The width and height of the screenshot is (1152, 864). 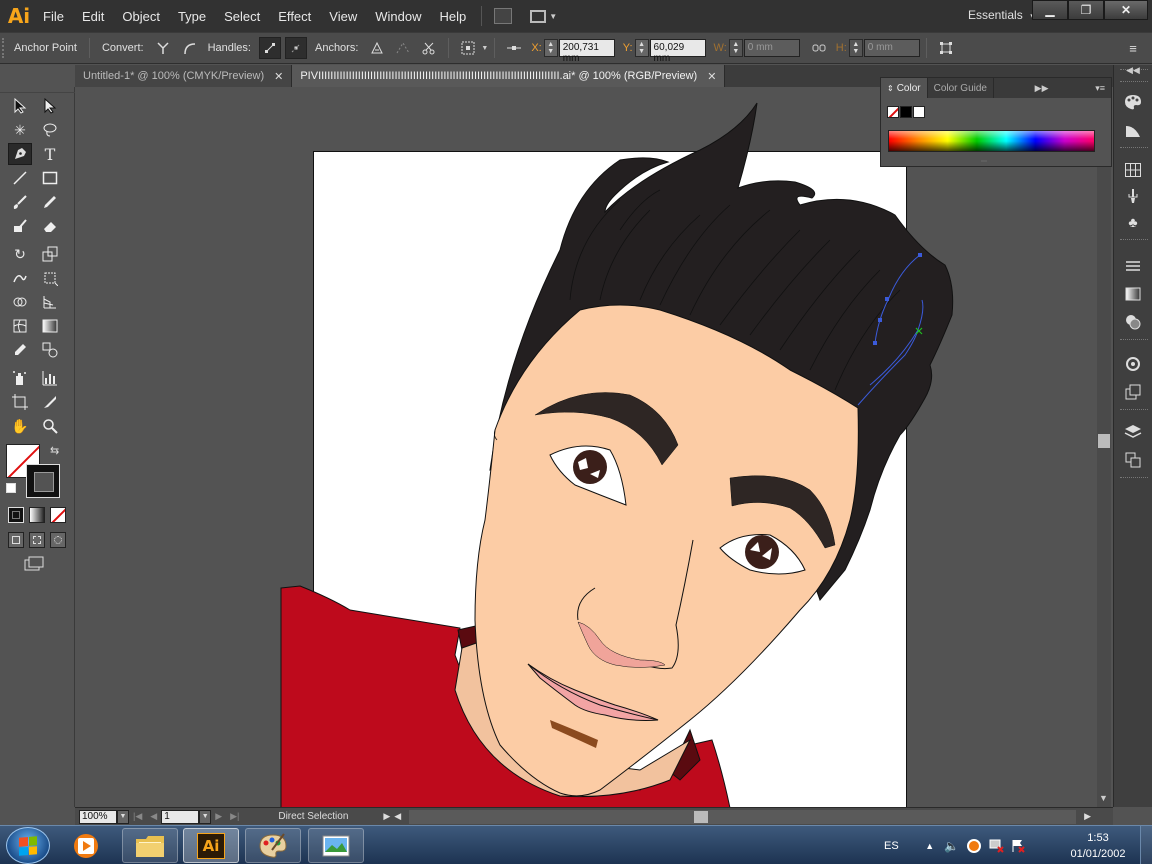 I want to click on connect-anchors-icon, so click(x=403, y=48).